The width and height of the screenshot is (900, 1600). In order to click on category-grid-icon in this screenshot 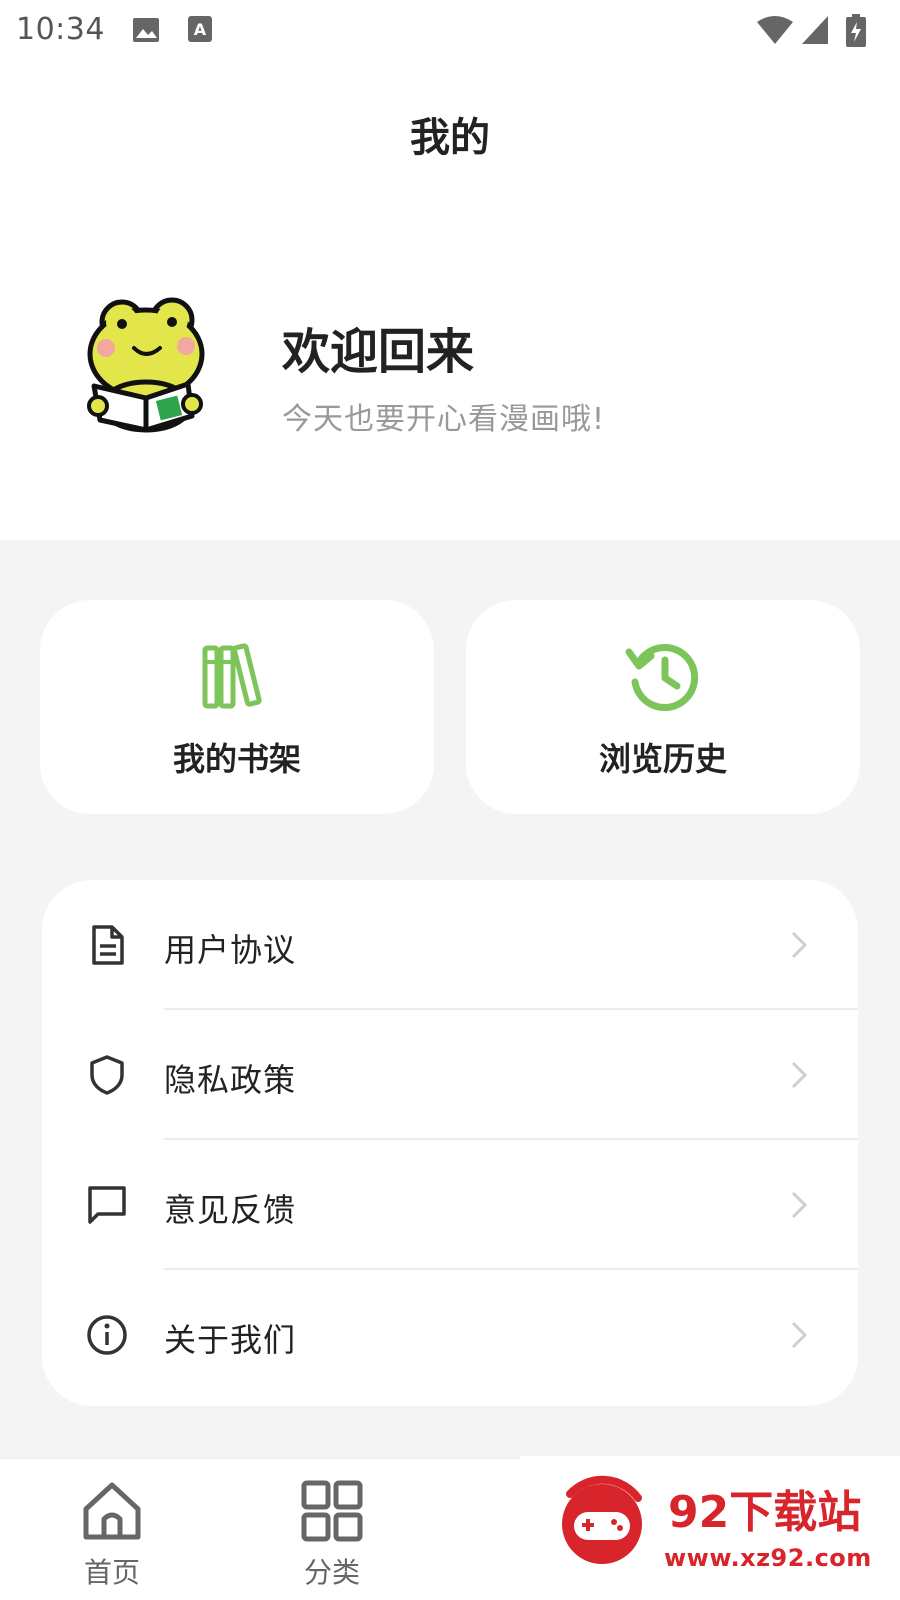, I will do `click(332, 1511)`.